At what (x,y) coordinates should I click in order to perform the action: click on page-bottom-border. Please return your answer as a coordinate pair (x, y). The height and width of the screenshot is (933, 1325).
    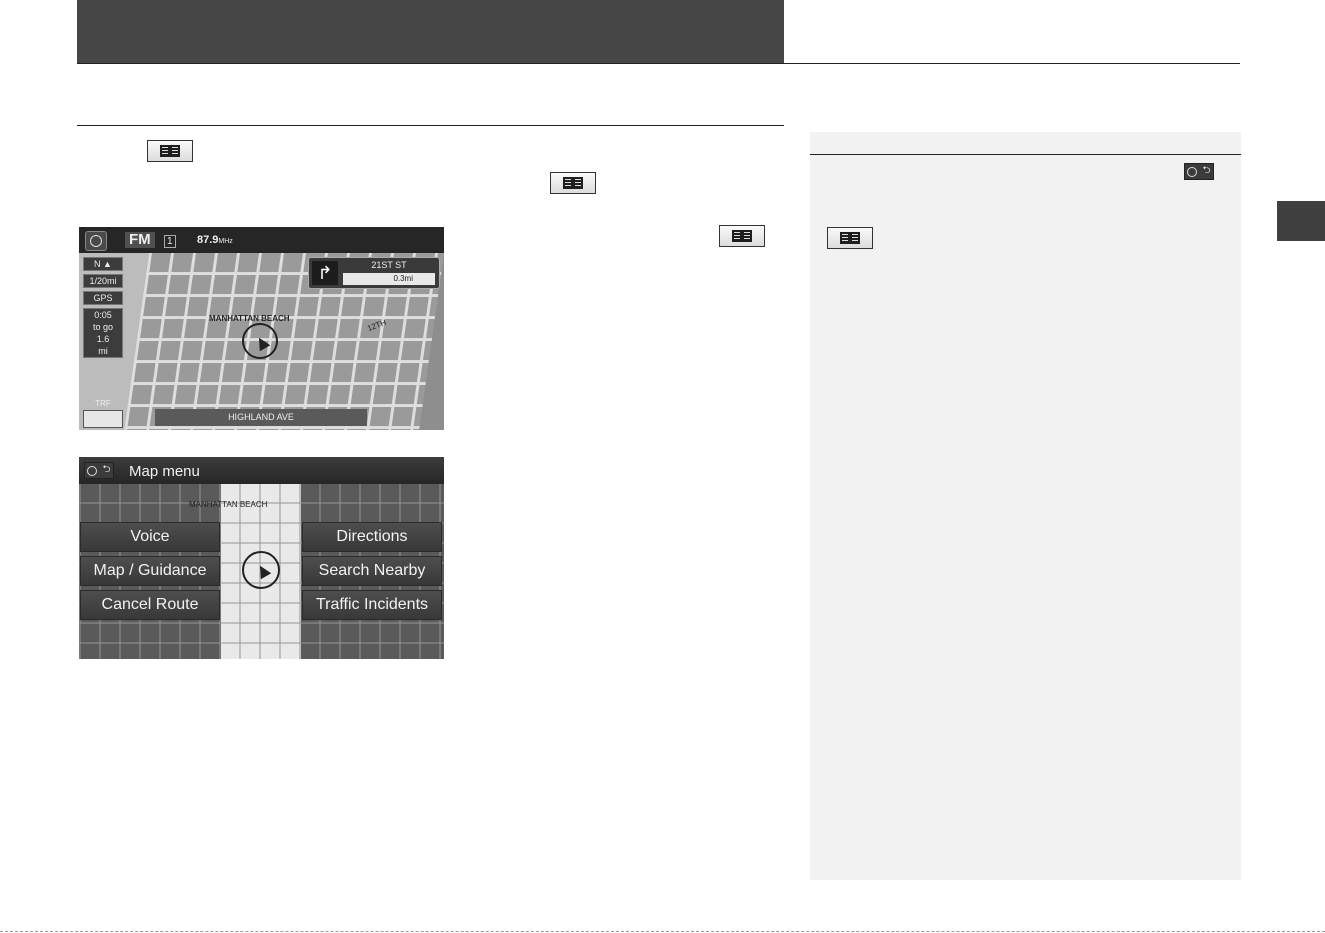
    Looking at the image, I should click on (662, 931).